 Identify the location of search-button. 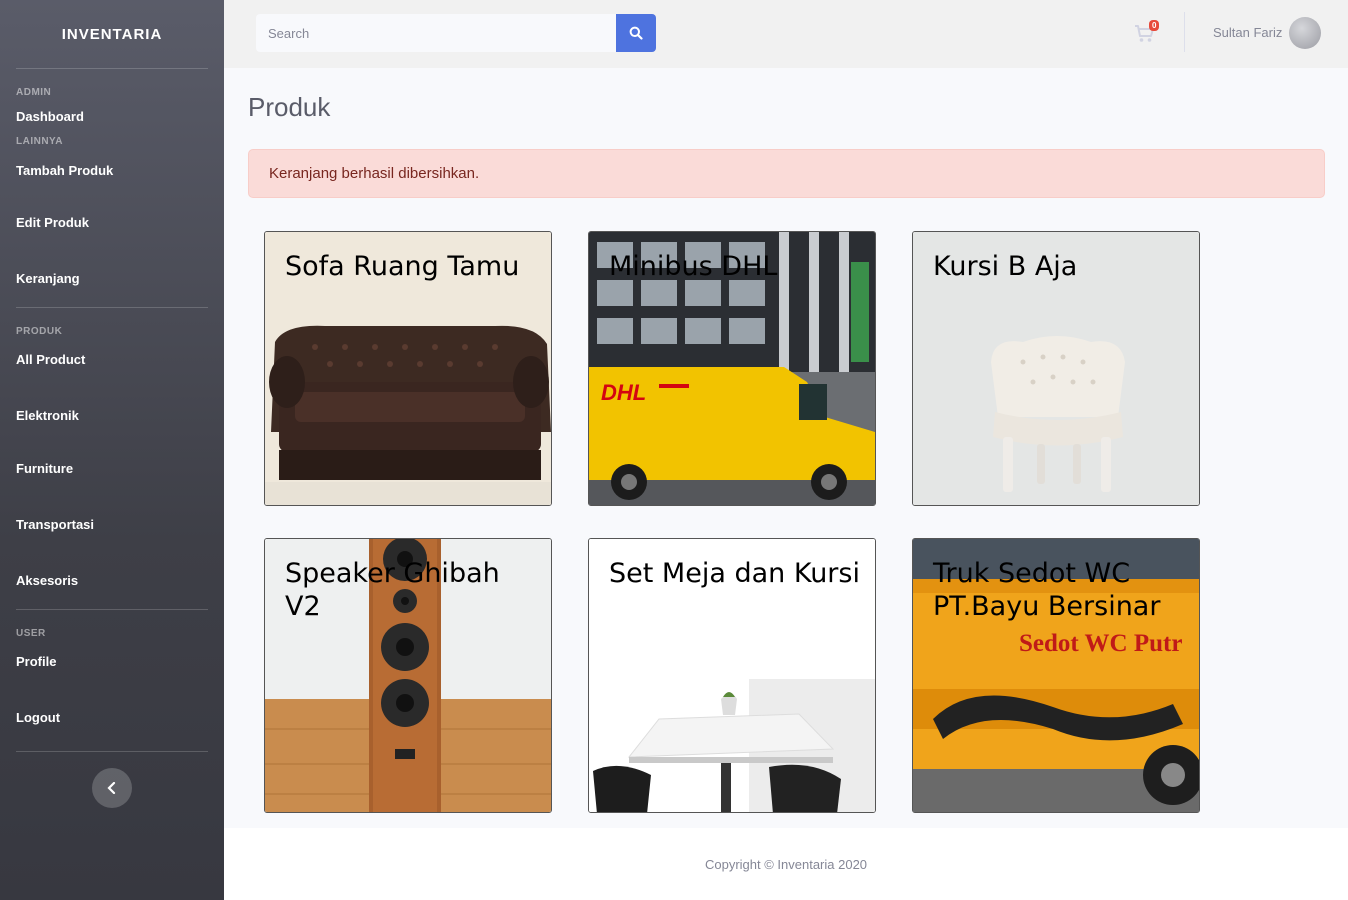
(636, 33).